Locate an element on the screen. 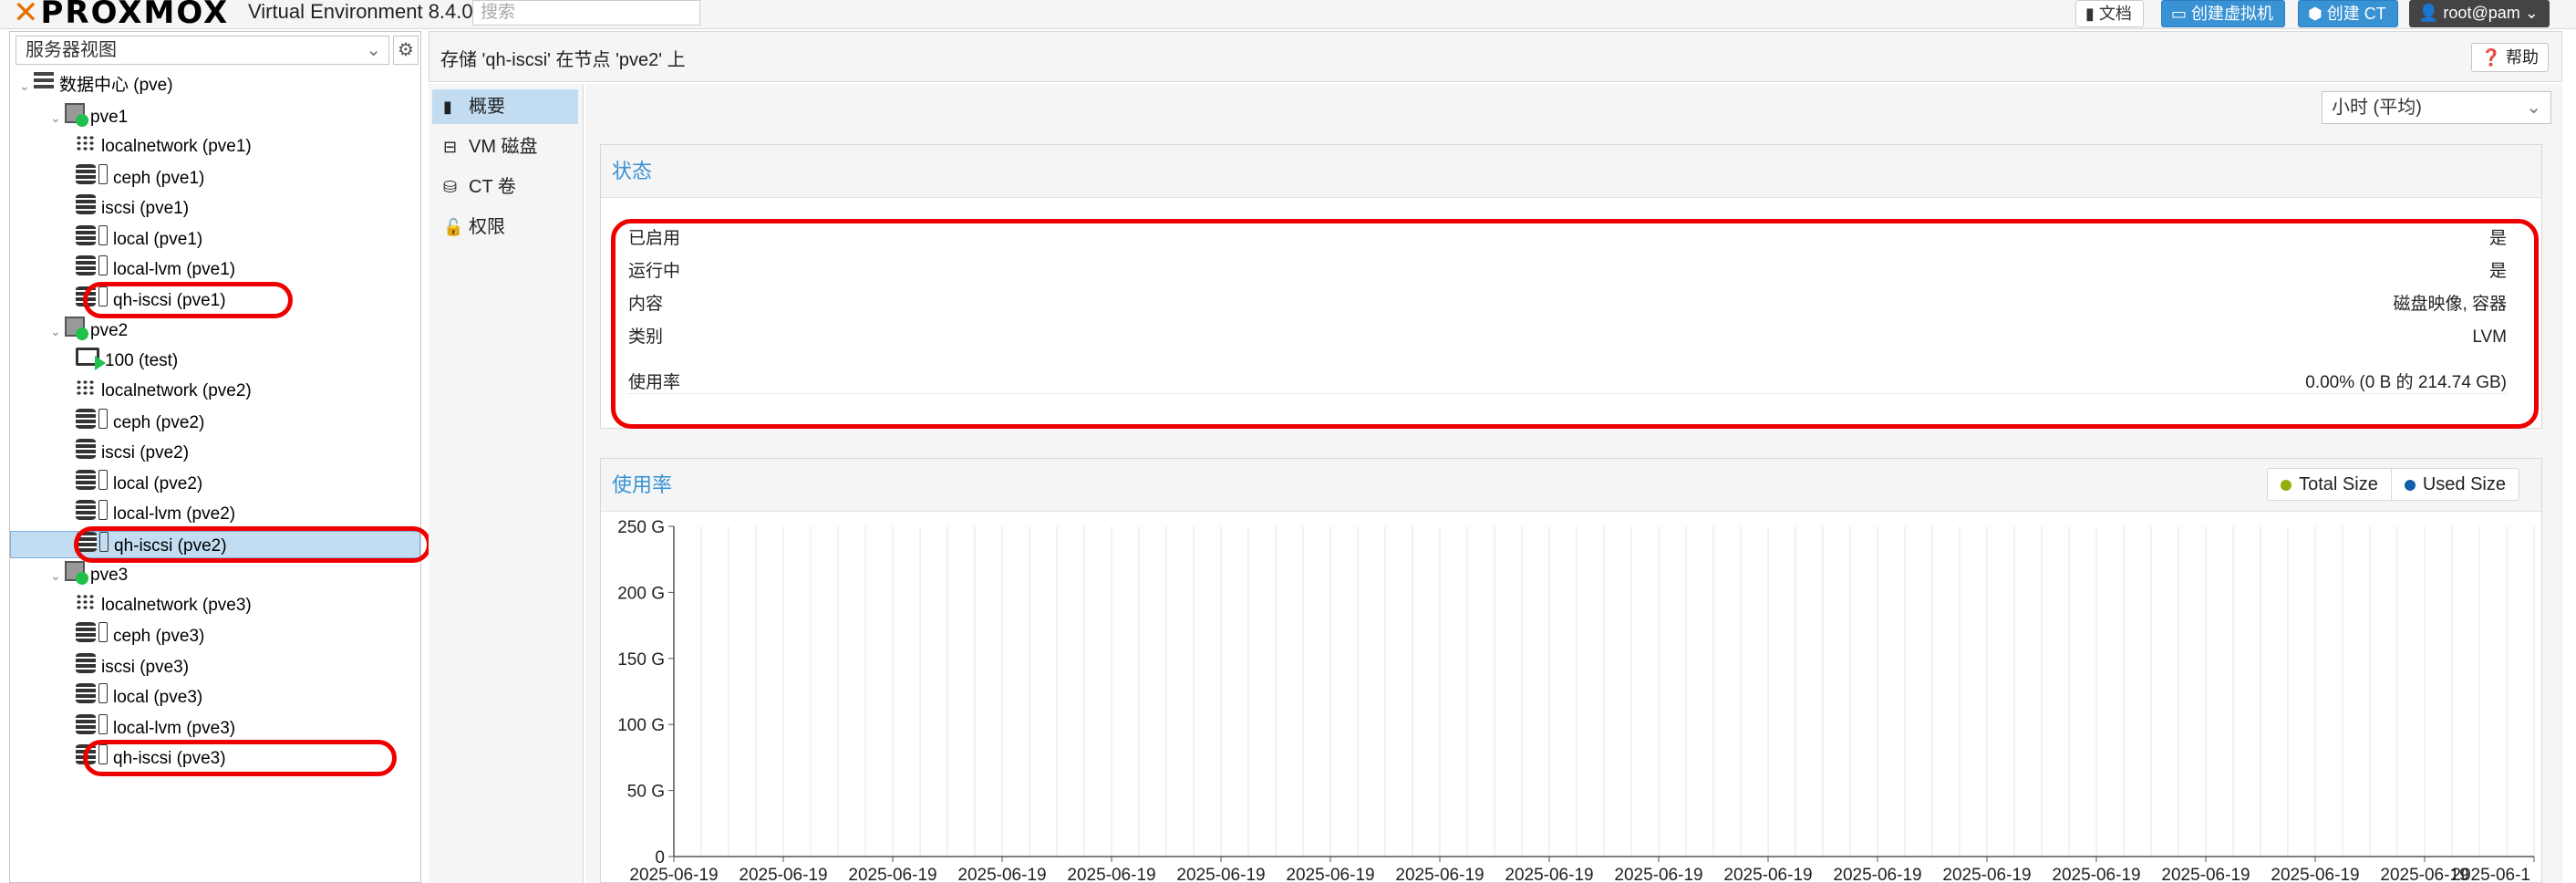  tree-item: ⌄ pve3 is located at coordinates (215, 574).